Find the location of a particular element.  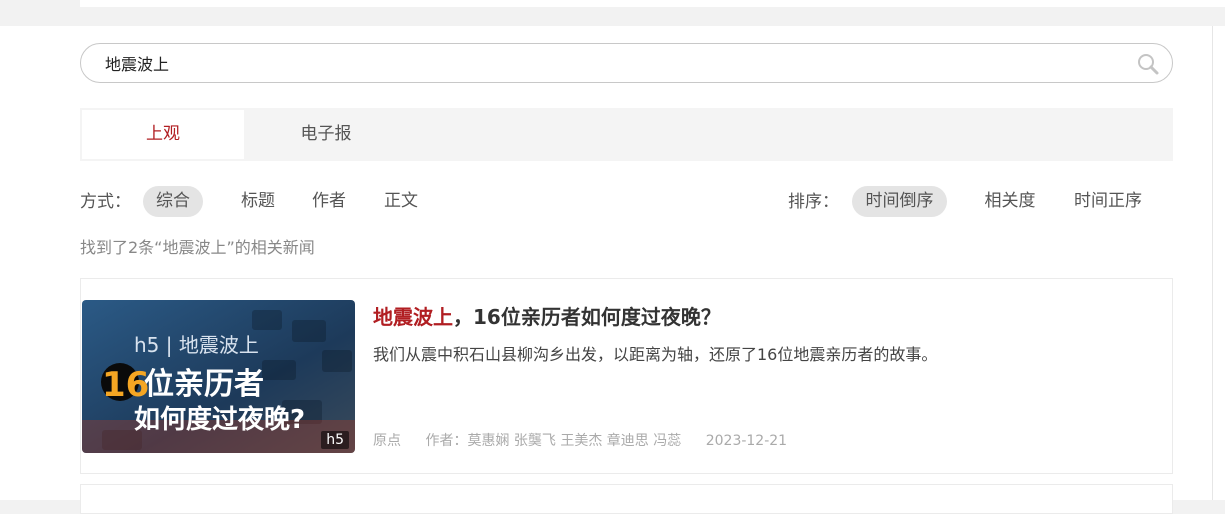

h5-badge: h5 is located at coordinates (335, 440).